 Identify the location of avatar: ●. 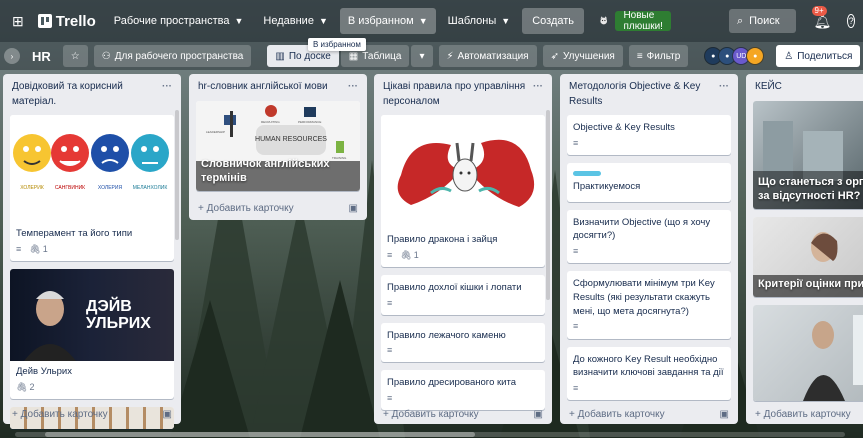
(755, 56).